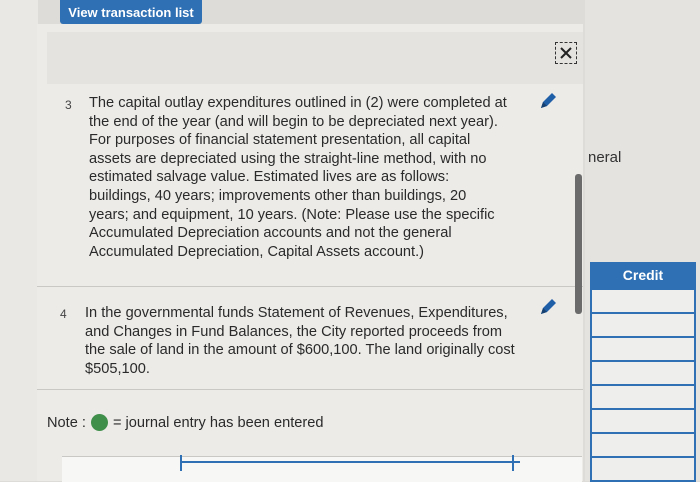 This screenshot has width=700, height=482. I want to click on note-legend: Note : = journal entry has been entered, so click(185, 422).